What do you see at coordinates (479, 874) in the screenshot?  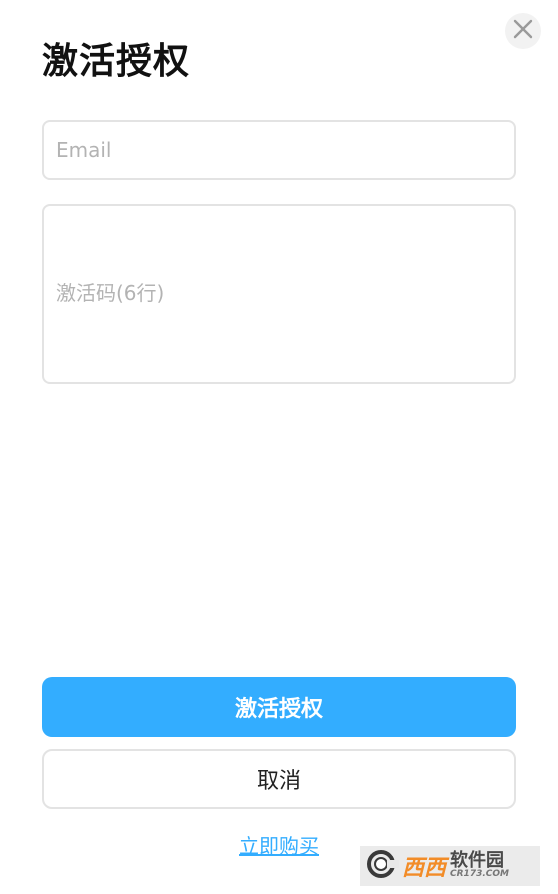 I see `watermark-domain: CR173.COM` at bounding box center [479, 874].